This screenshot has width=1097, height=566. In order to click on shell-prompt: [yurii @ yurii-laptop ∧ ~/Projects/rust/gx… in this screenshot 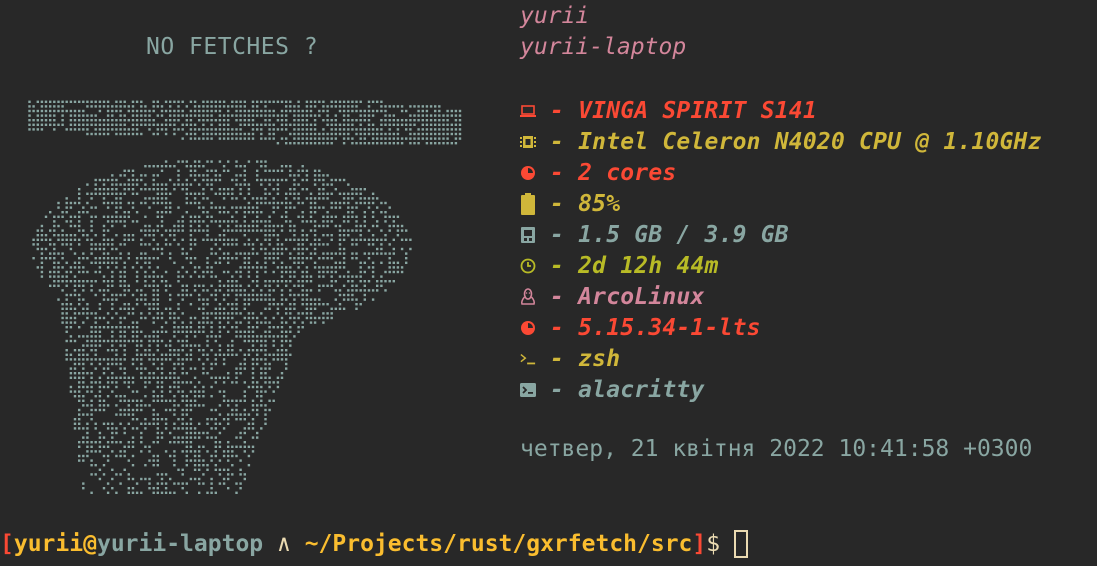, I will do `click(374, 544)`.